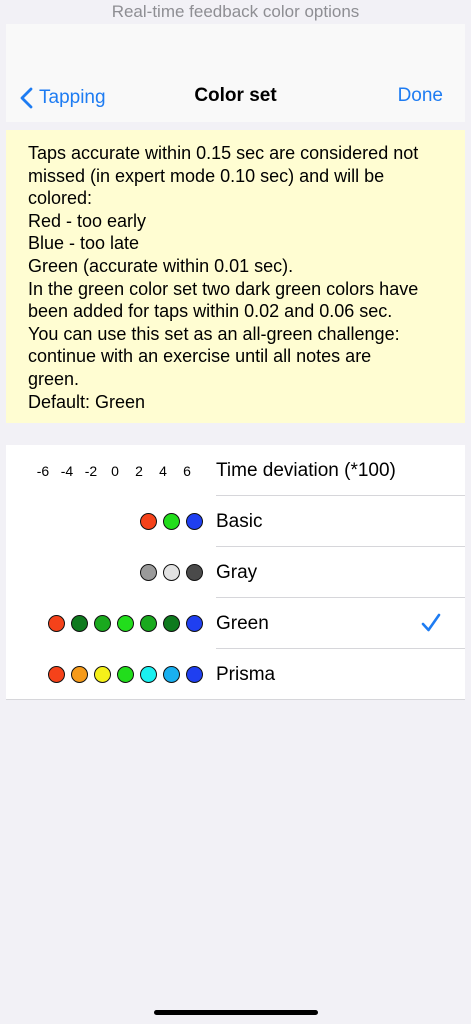 This screenshot has height=1024, width=471. What do you see at coordinates (242, 623) in the screenshot?
I see `color-set-label: Green` at bounding box center [242, 623].